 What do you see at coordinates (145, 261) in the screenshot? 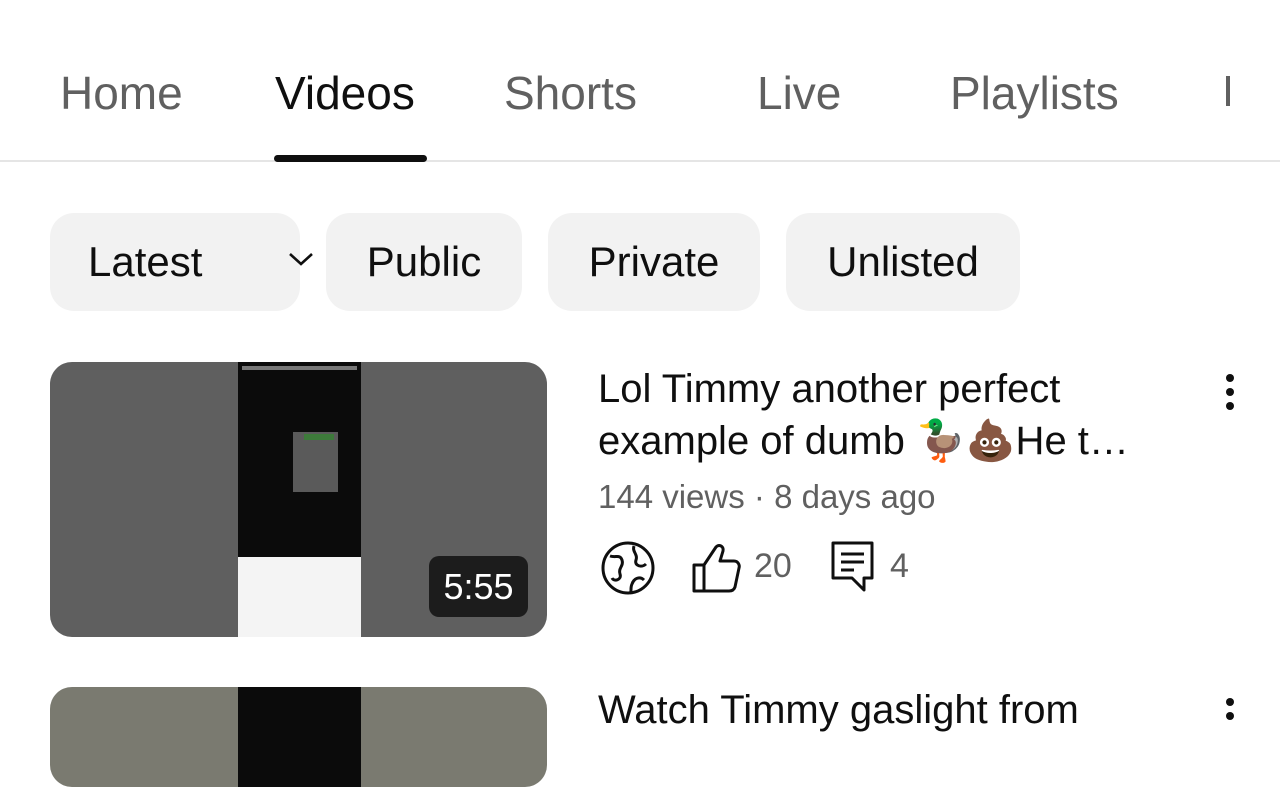
I see `sort-chip-label: Latest` at bounding box center [145, 261].